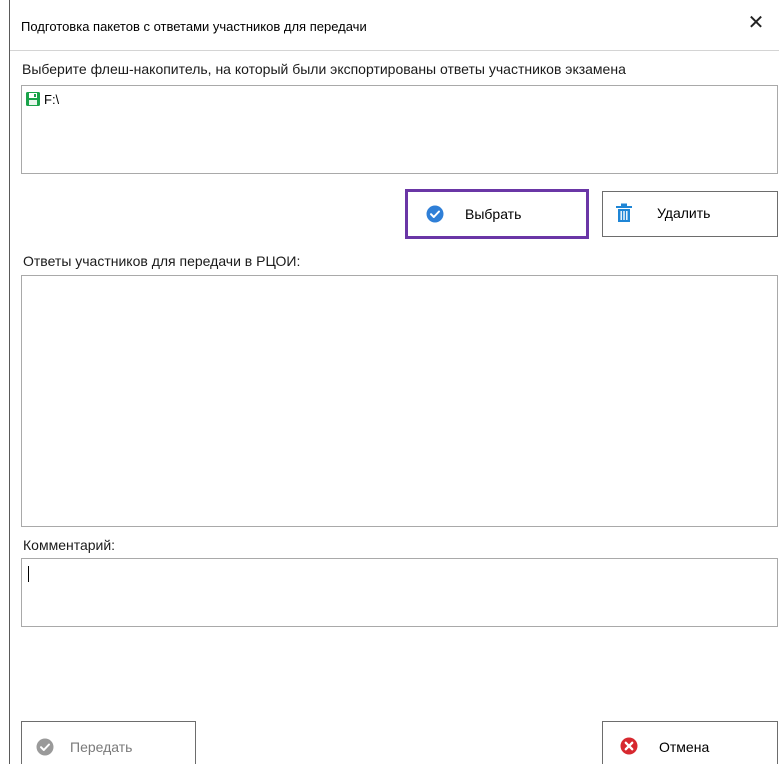  I want to click on select-button-label: Выбрать, so click(493, 214).